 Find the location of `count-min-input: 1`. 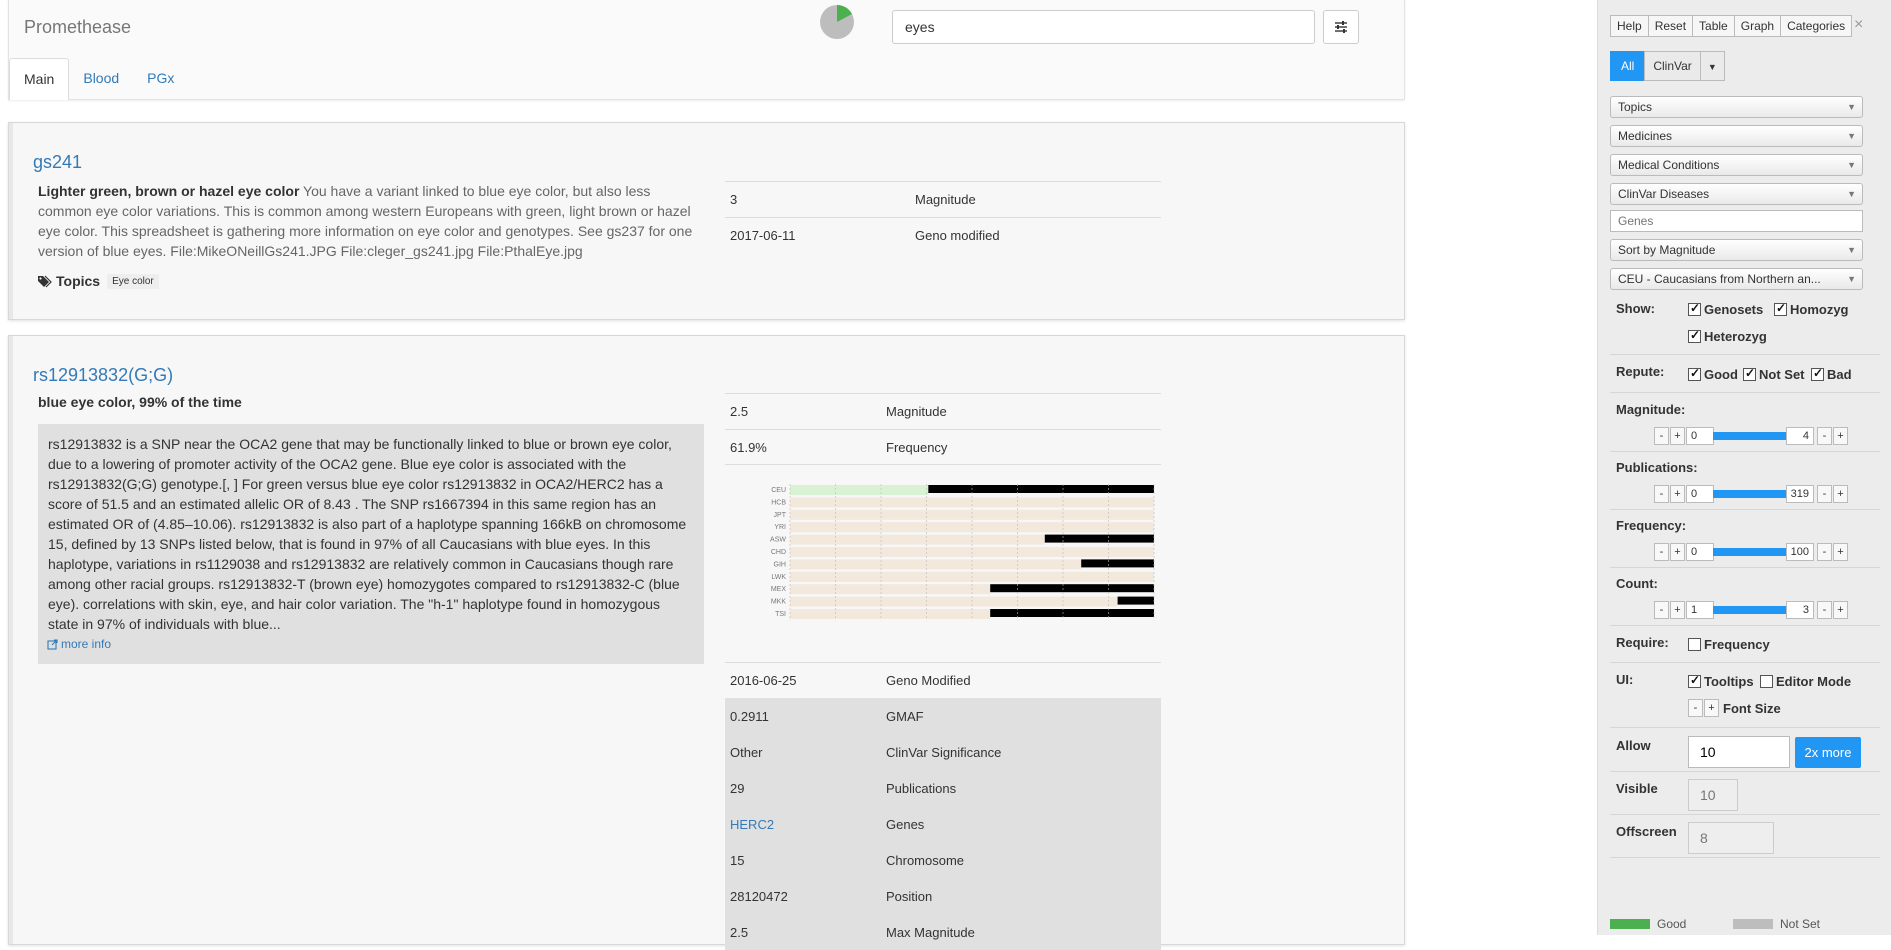

count-min-input: 1 is located at coordinates (1700, 610).